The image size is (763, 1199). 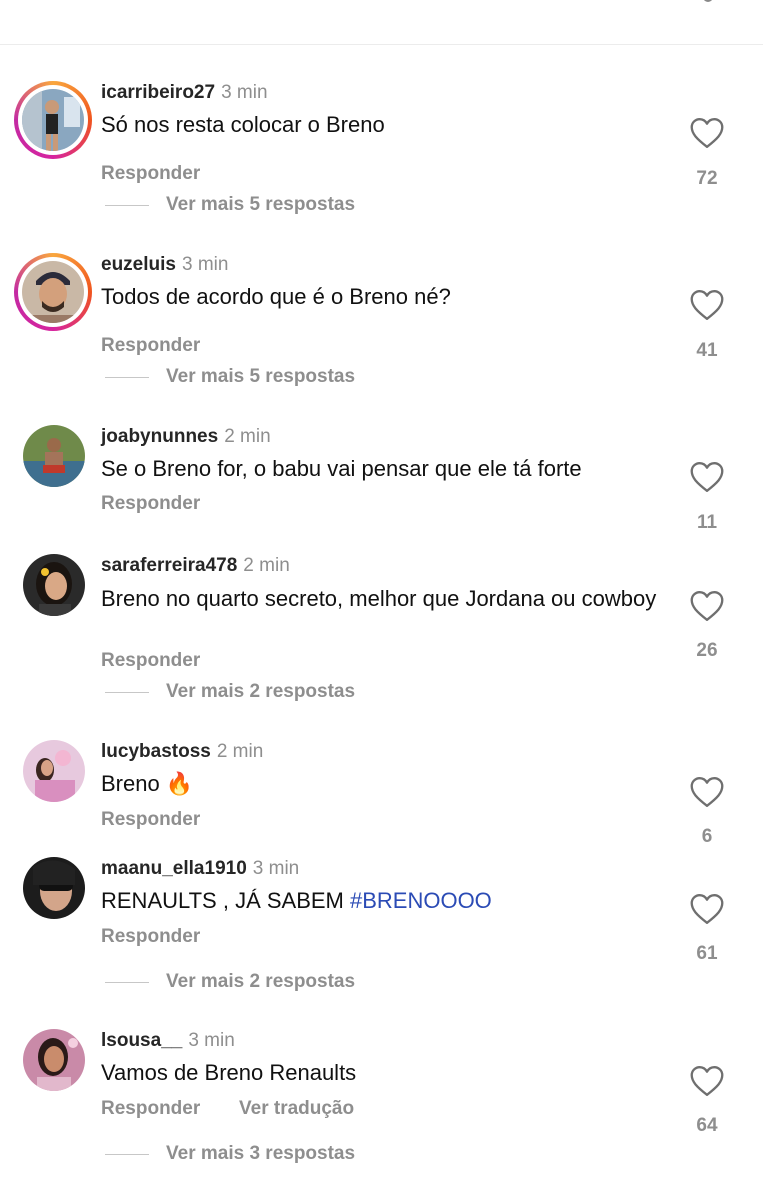 I want to click on like-count: 11, so click(x=707, y=522).